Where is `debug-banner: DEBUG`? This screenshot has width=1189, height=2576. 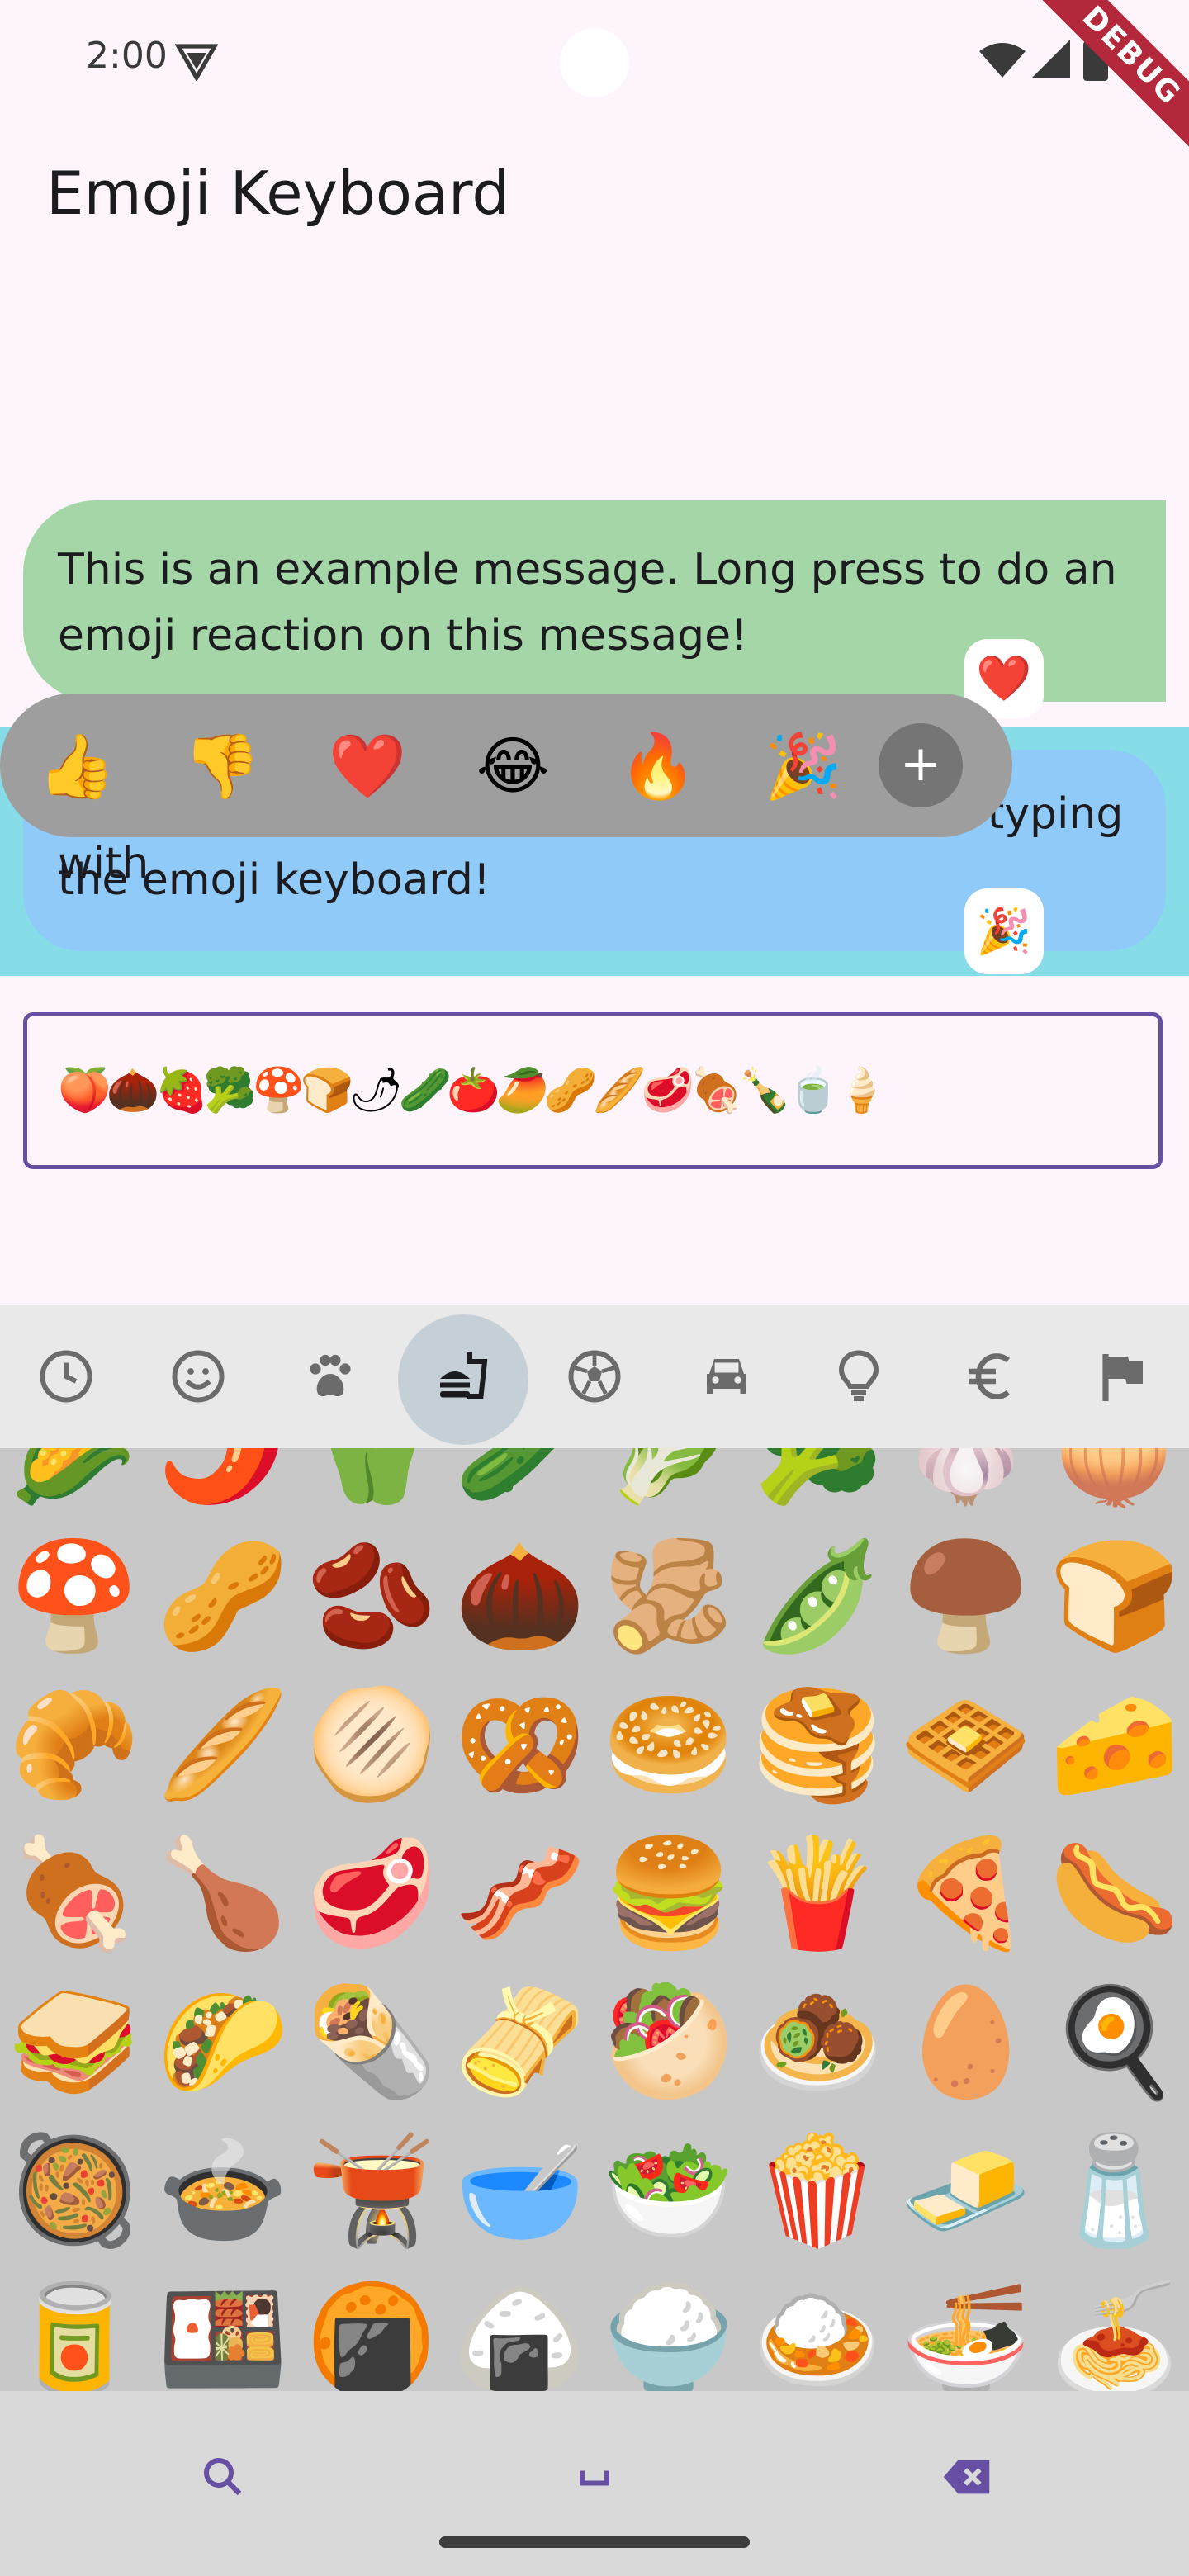 debug-banner: DEBUG is located at coordinates (1108, 80).